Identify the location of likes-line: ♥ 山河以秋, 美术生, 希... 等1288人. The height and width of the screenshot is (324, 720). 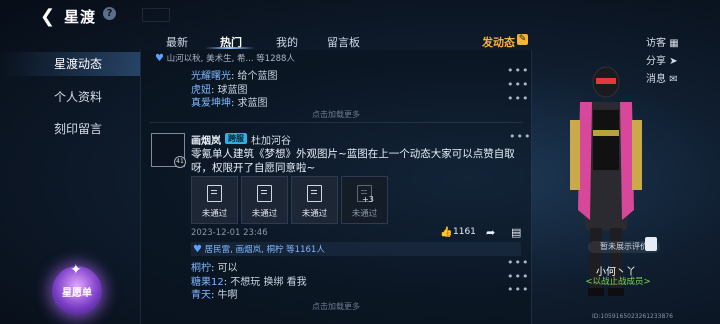
(225, 58).